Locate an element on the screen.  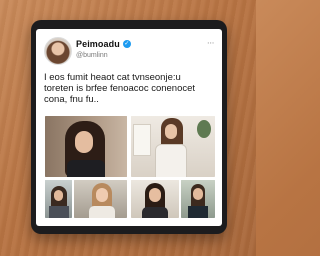
name-row: Peimoadu ✓ is located at coordinates (103, 44).